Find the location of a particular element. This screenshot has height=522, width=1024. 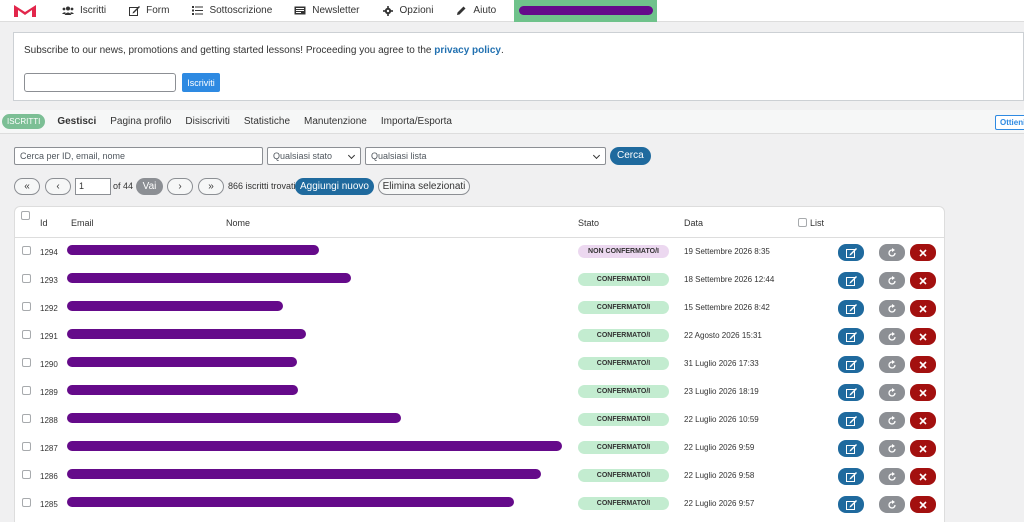

subscribe-button: Iscriviti is located at coordinates (201, 82).